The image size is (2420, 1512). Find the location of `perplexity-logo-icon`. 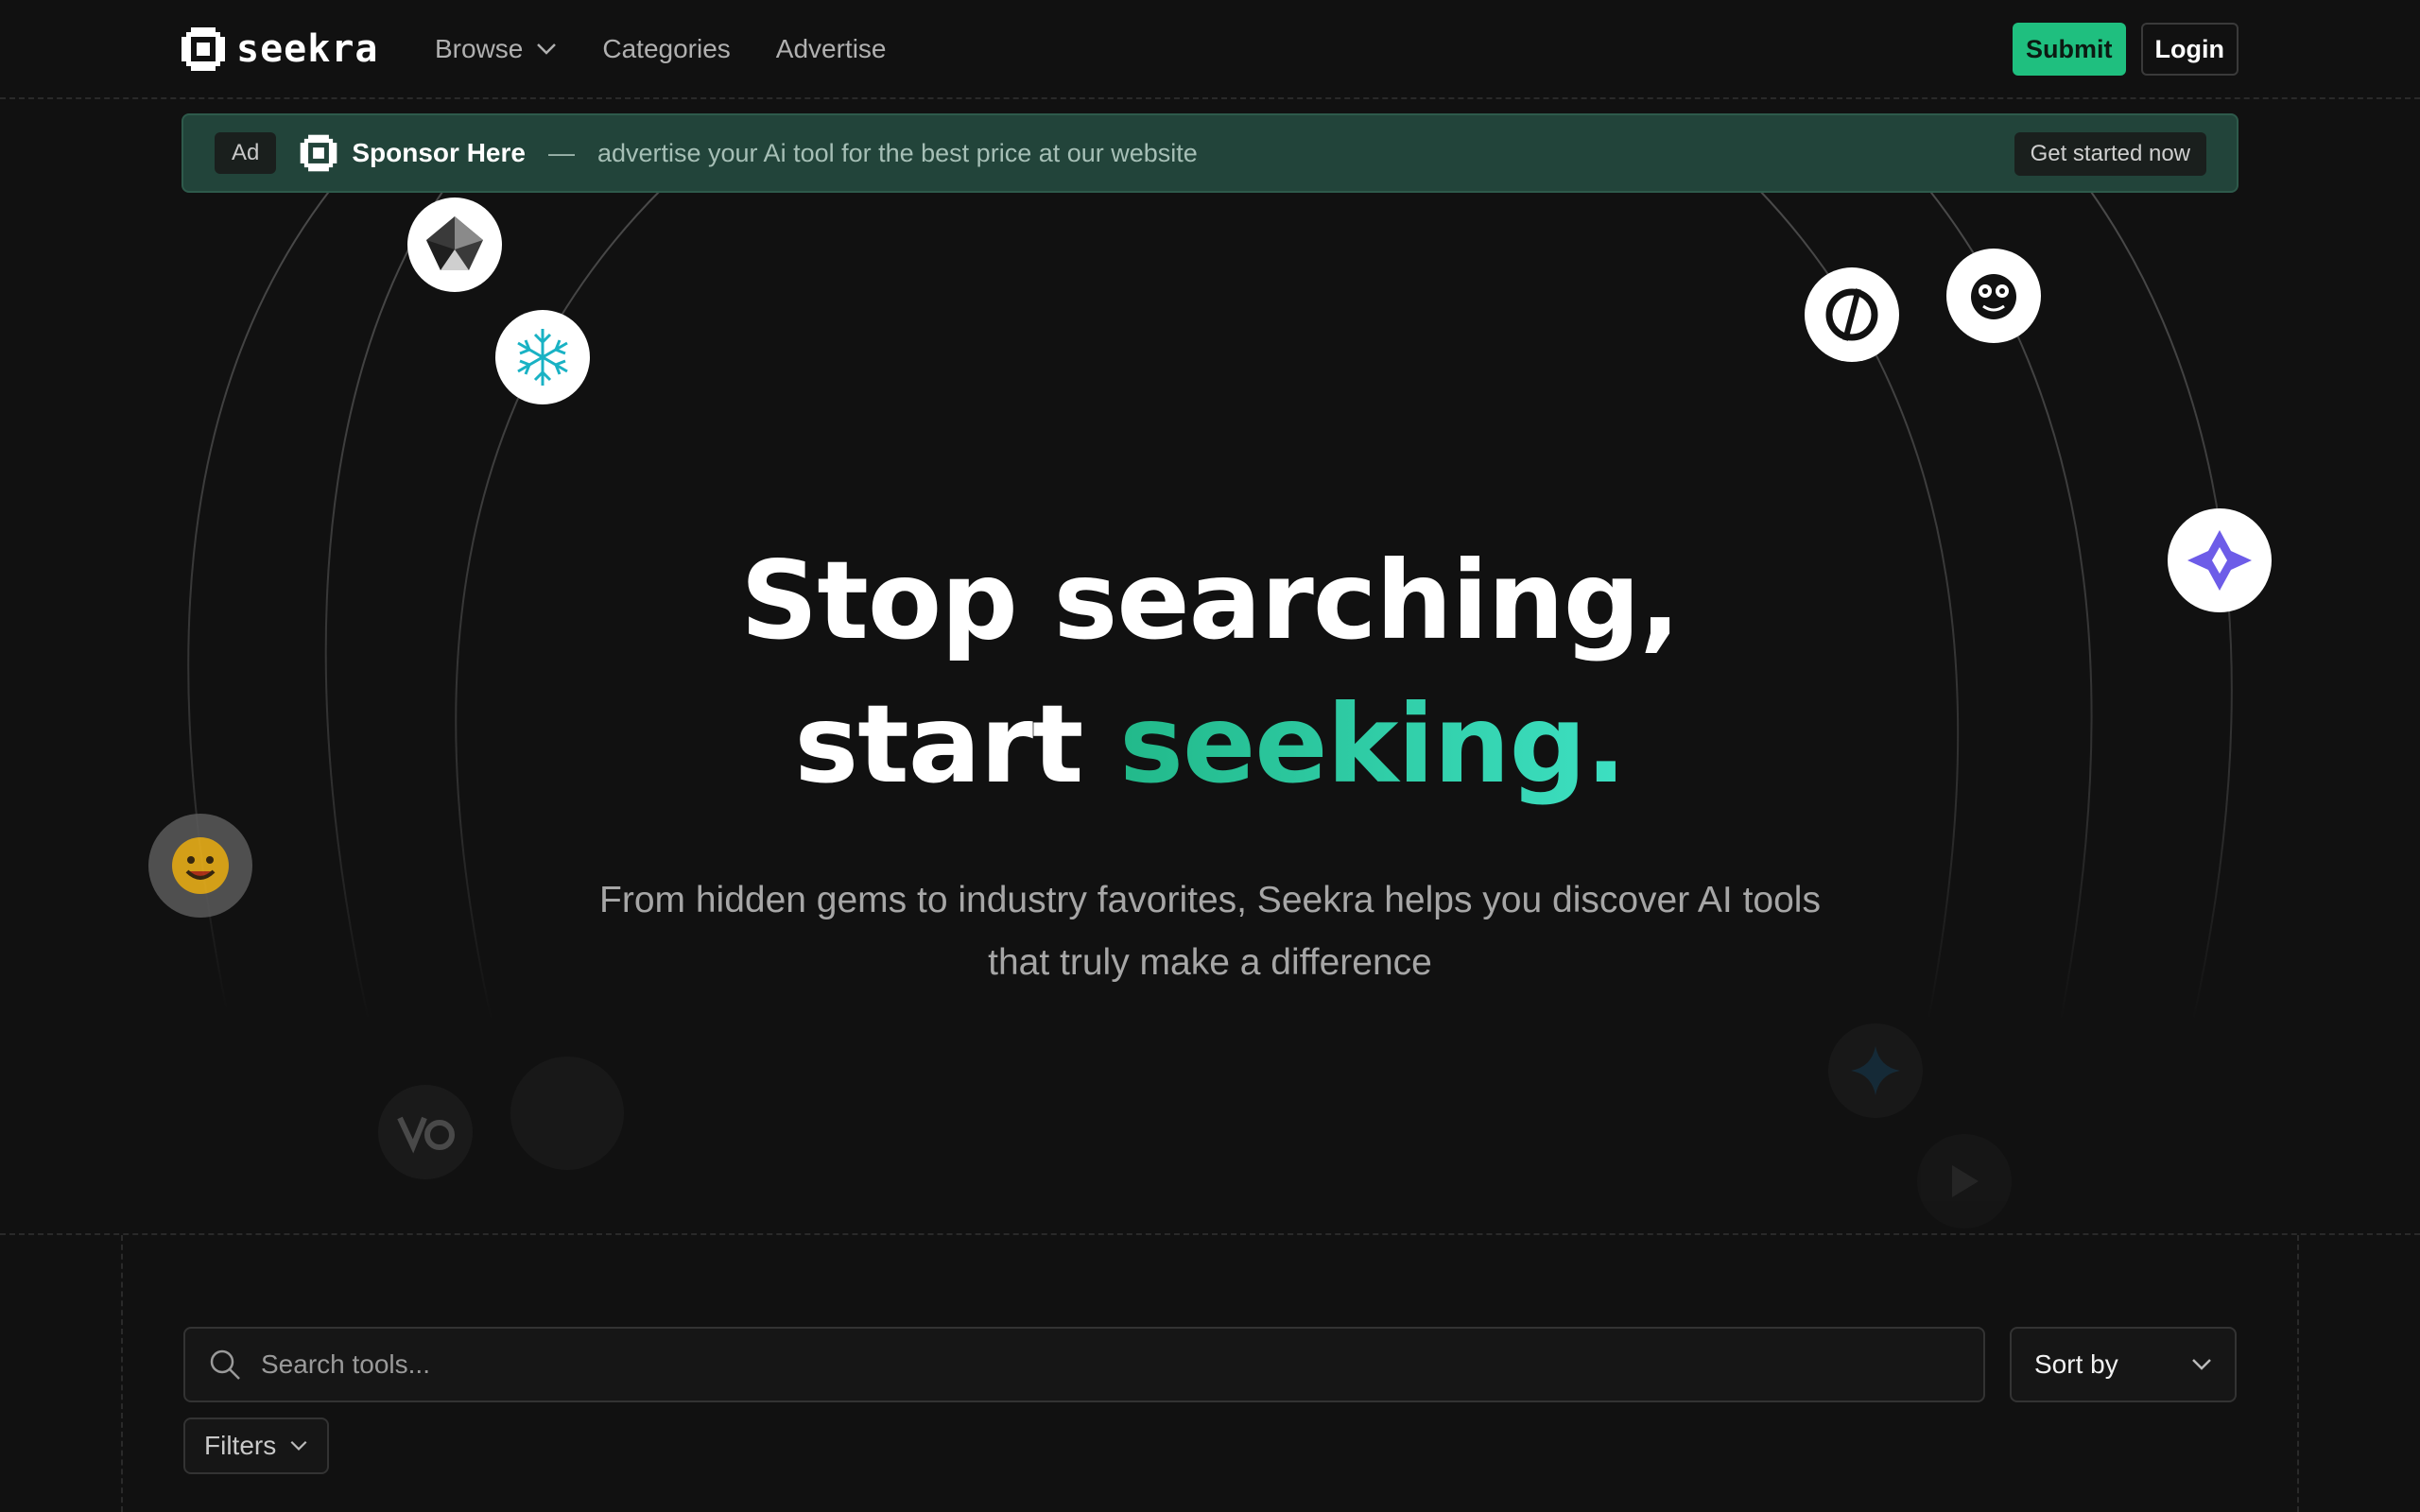

perplexity-logo-icon is located at coordinates (1852, 314).